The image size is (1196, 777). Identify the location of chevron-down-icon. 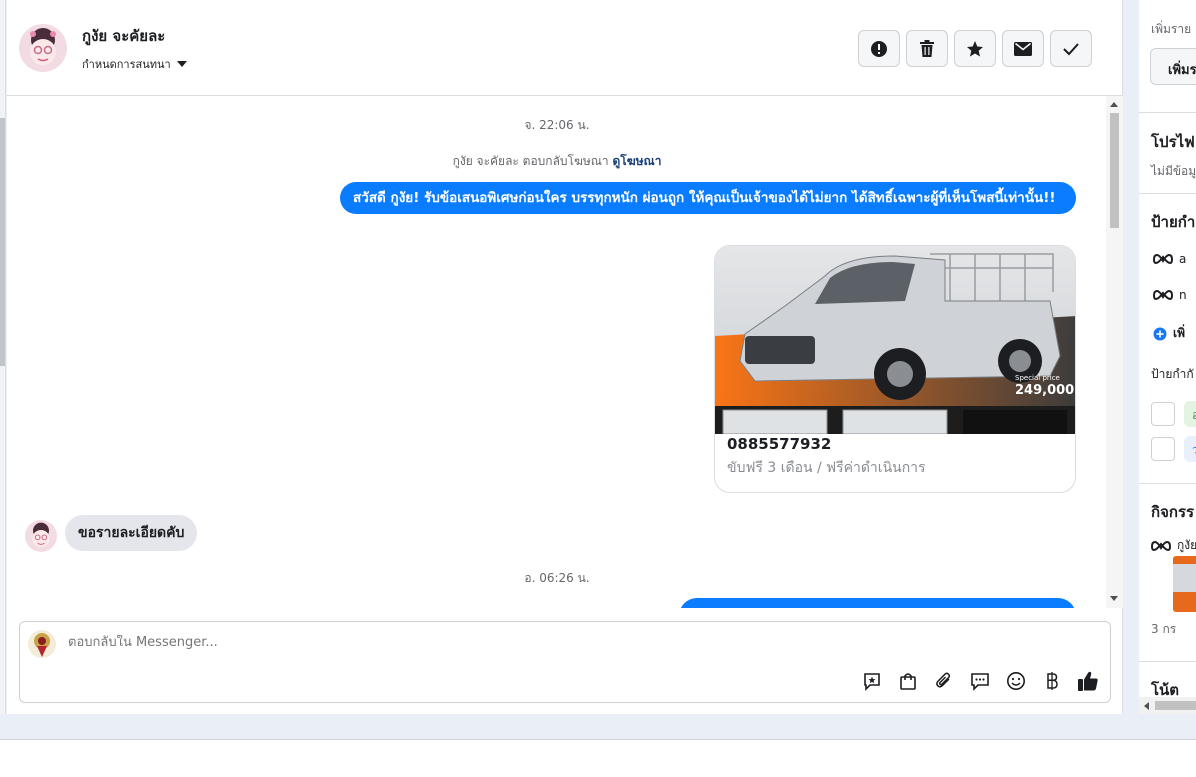
(181, 64).